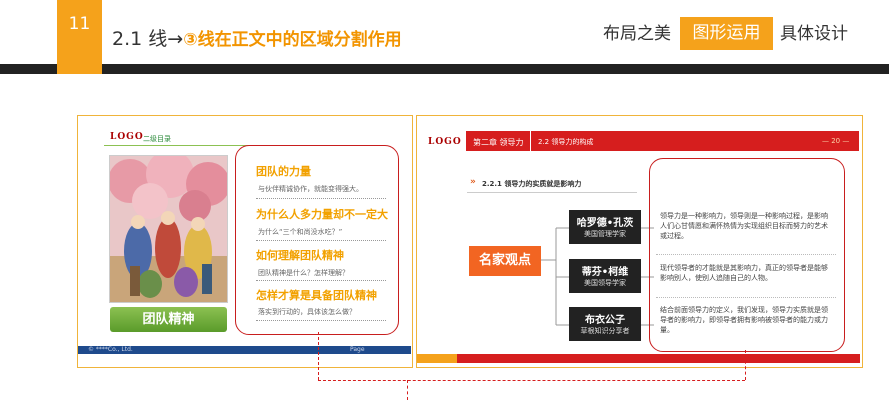 This screenshot has width=889, height=400. Describe the element at coordinates (79, 69) in the screenshot. I see `header-divider-accent` at that location.